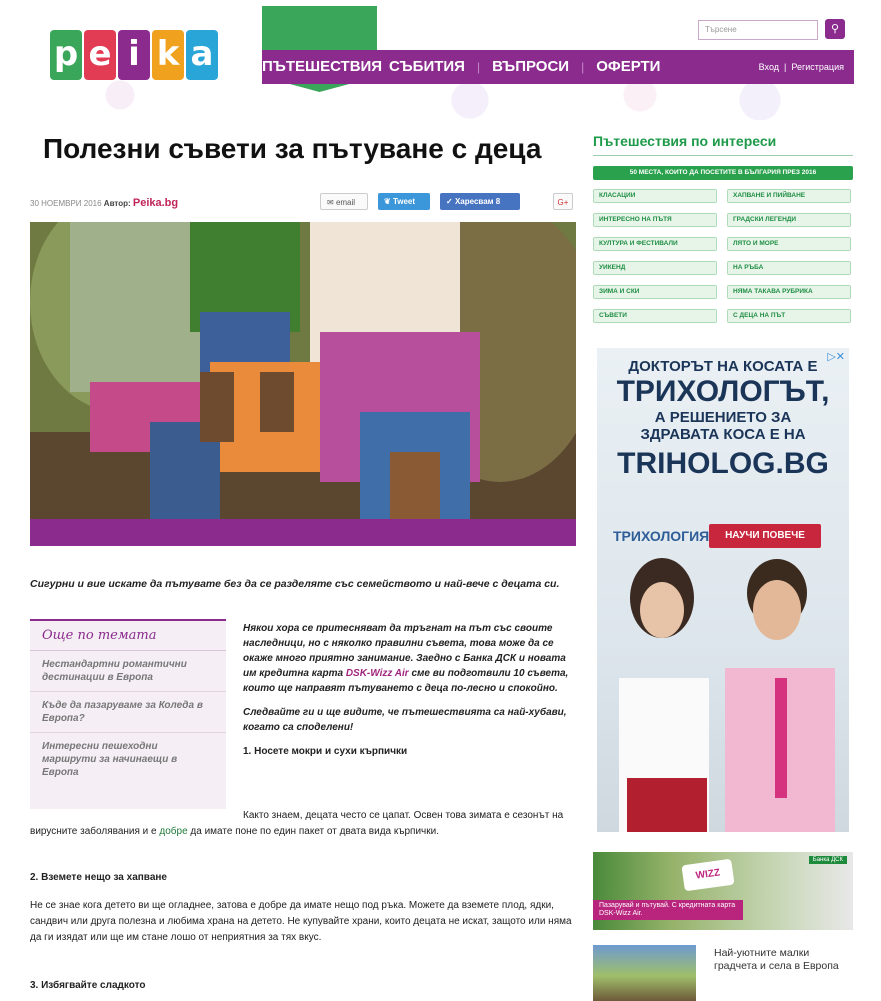  Describe the element at coordinates (155, 203) in the screenshot. I see `author-link: Peika.bg` at that location.